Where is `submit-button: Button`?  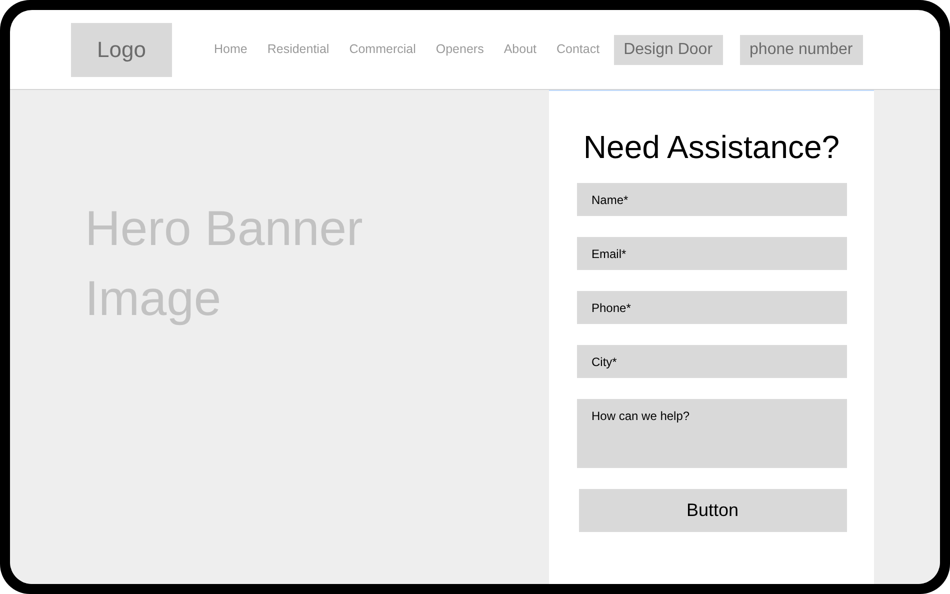 submit-button: Button is located at coordinates (712, 510).